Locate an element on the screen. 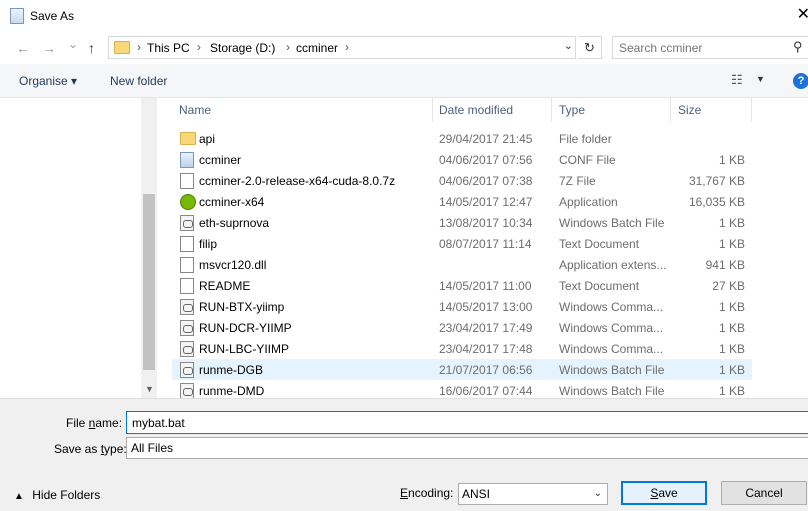 This screenshot has width=808, height=511. hide-folders-button: ▲ Hide Folders is located at coordinates (57, 495).